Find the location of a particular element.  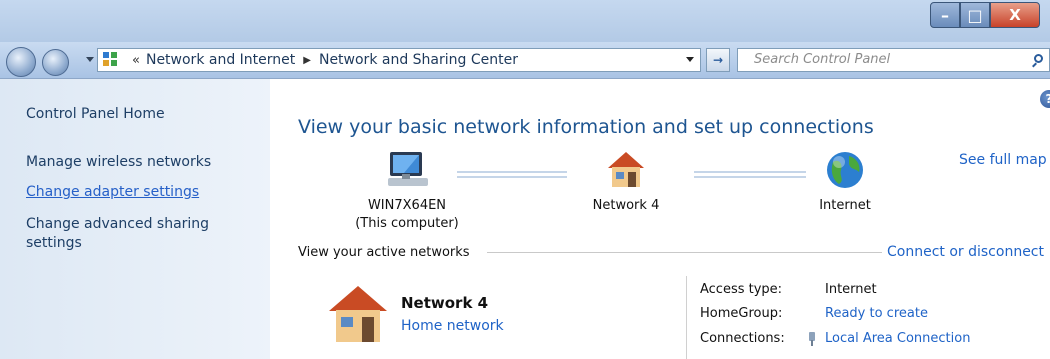

search-placeholder: Search Control Panel is located at coordinates (822, 59).